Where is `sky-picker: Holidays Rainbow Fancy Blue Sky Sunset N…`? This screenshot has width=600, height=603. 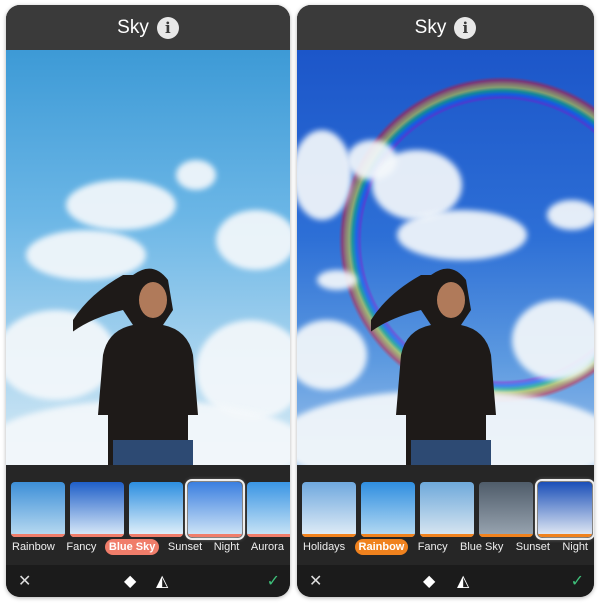 sky-picker: Holidays Rainbow Fancy Blue Sky Sunset N… is located at coordinates (445, 515).